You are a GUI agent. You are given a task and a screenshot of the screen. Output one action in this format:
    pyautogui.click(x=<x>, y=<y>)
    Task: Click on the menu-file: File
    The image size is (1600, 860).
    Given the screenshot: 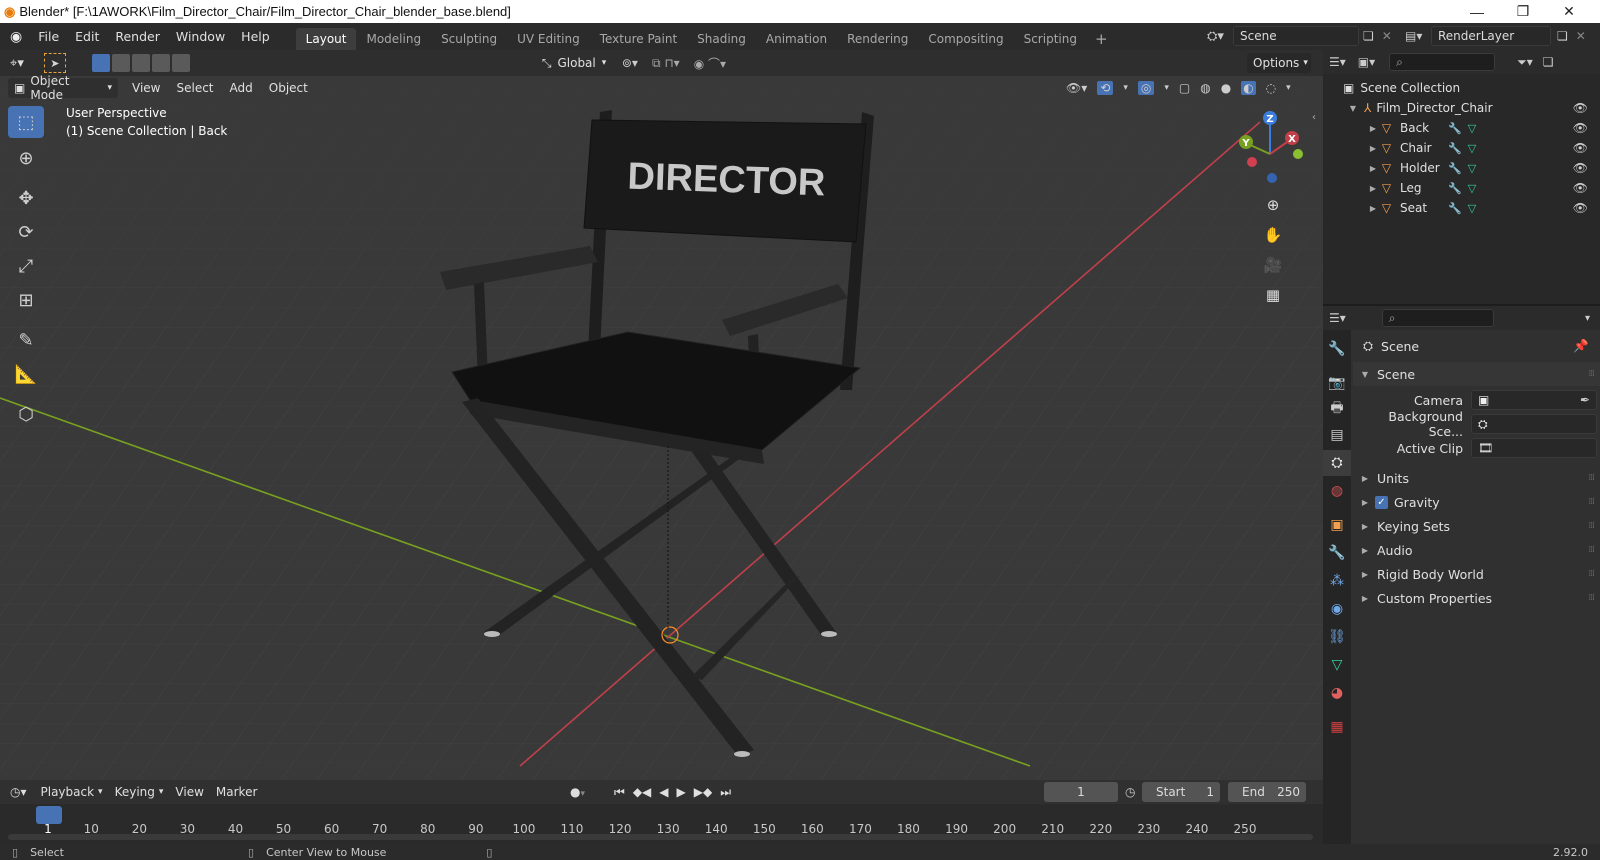 What is the action you would take?
    pyautogui.click(x=48, y=36)
    